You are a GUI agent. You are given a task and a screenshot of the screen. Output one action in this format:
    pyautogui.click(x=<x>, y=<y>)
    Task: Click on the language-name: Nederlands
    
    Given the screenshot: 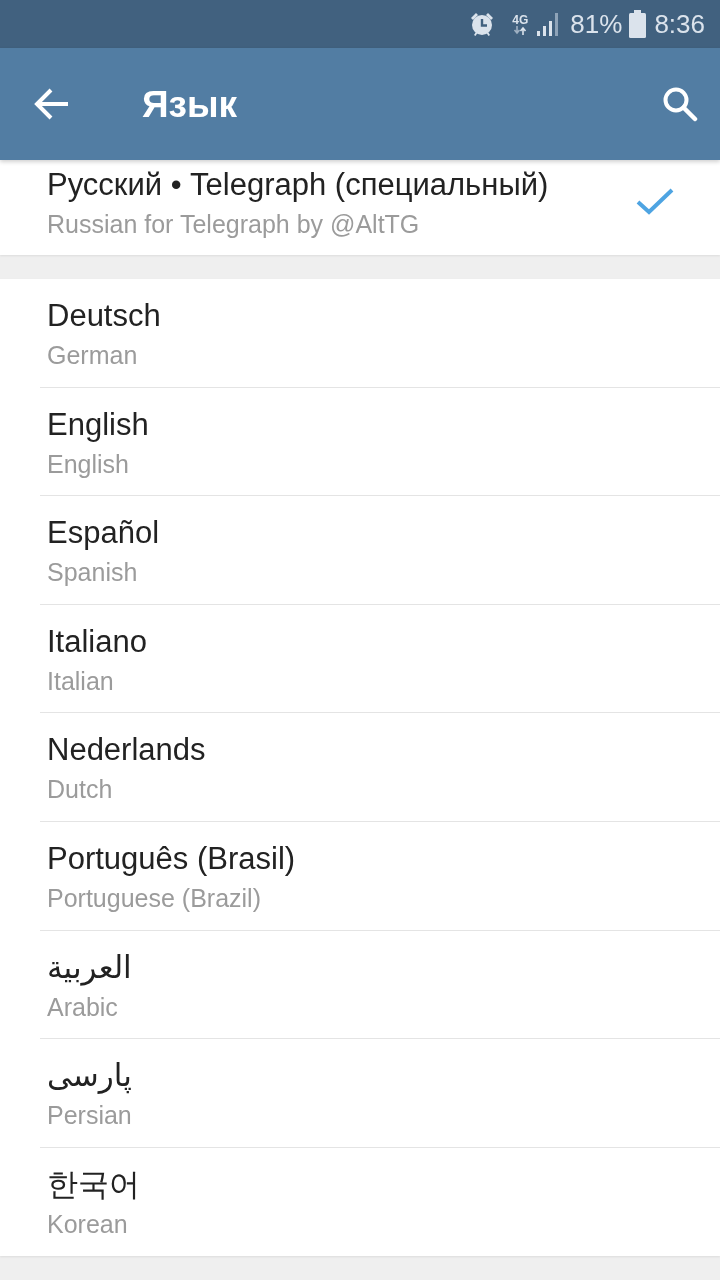 What is the action you would take?
    pyautogui.click(x=126, y=750)
    